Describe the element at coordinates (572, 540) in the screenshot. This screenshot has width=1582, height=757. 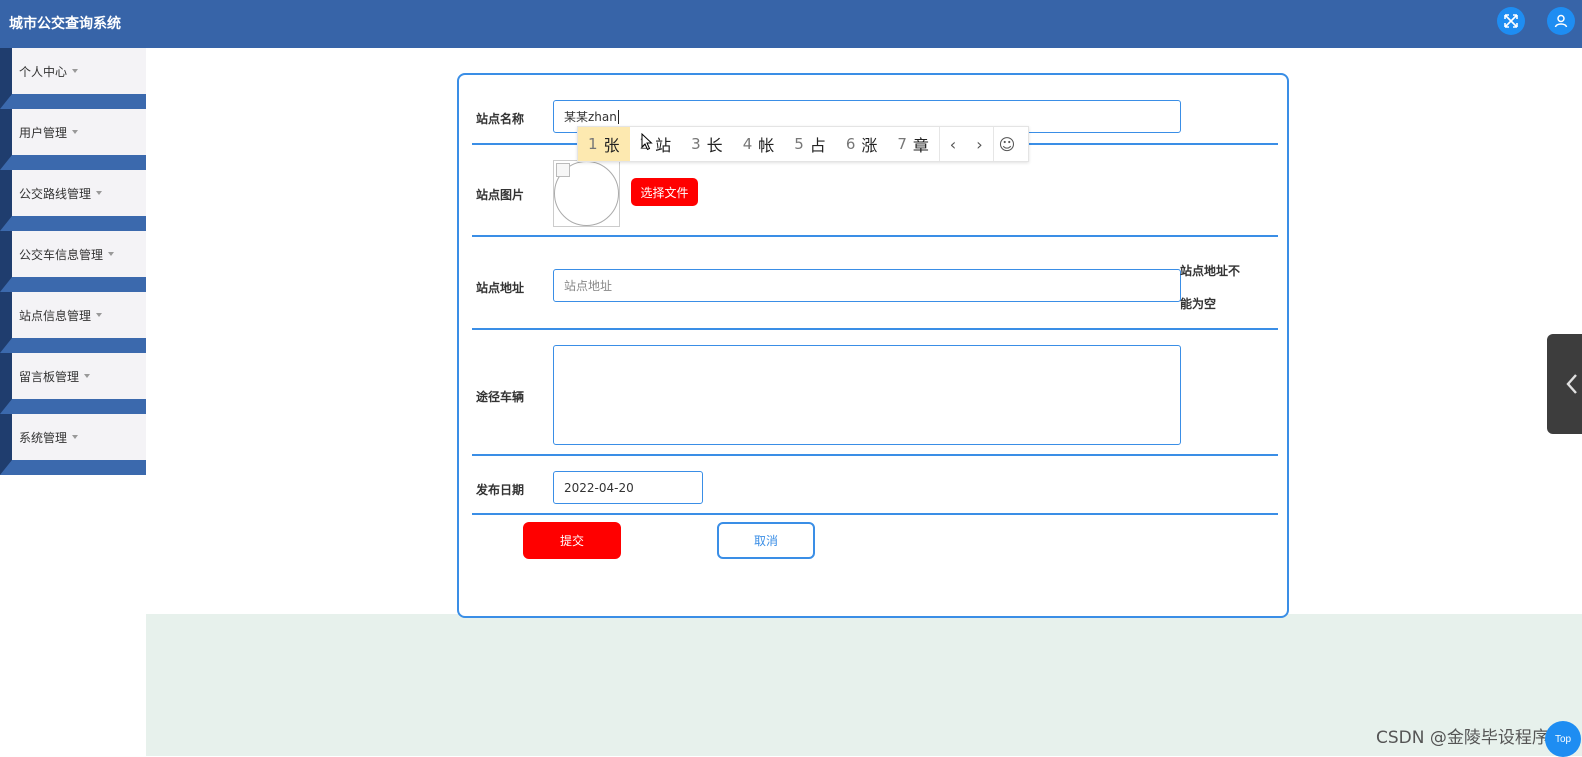
I see `submit-button: 提交` at that location.